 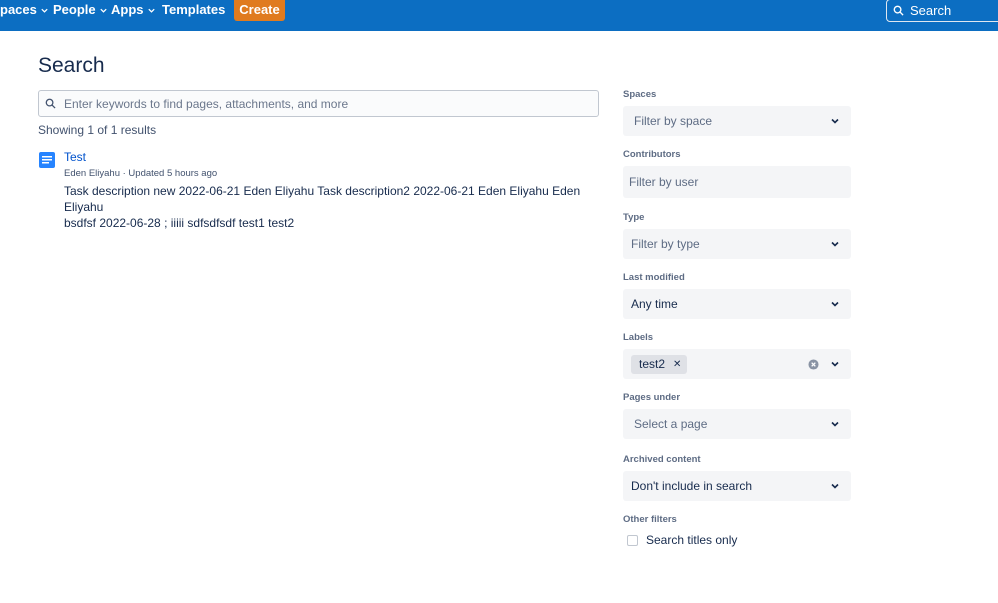 What do you see at coordinates (652, 364) in the screenshot?
I see `label-tag-text: test2` at bounding box center [652, 364].